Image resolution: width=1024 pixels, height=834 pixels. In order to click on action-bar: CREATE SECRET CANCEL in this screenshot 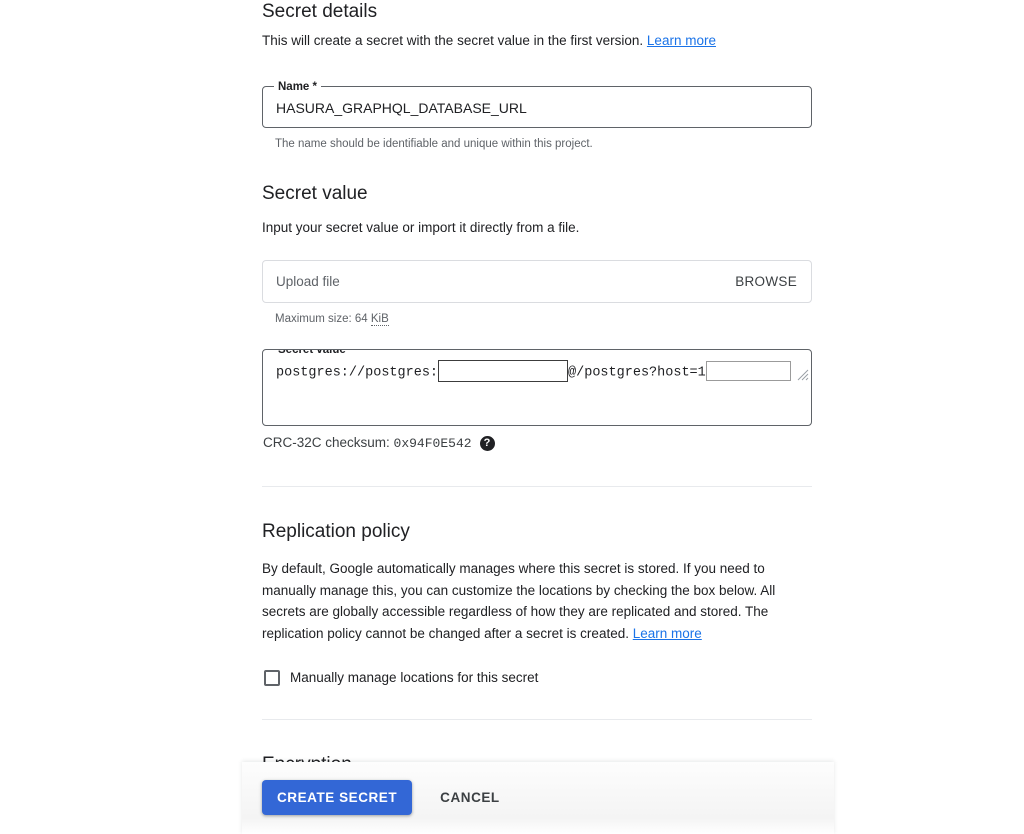, I will do `click(538, 798)`.